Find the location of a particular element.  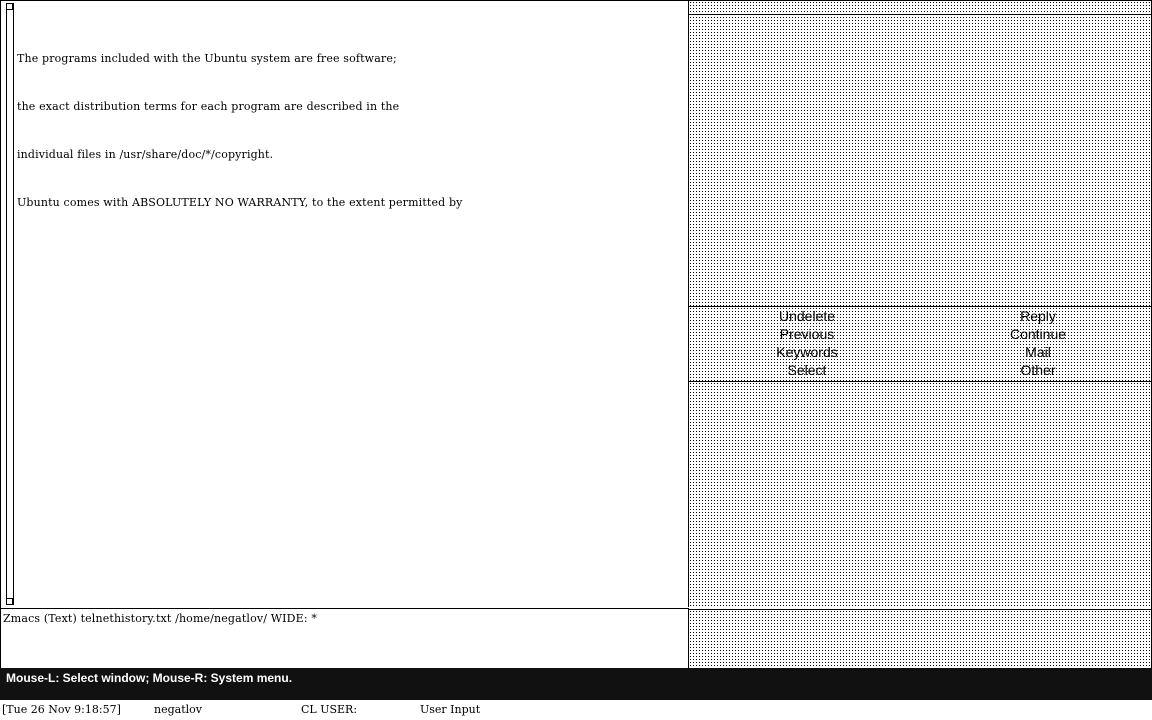

status-package: CL USER: is located at coordinates (329, 709).